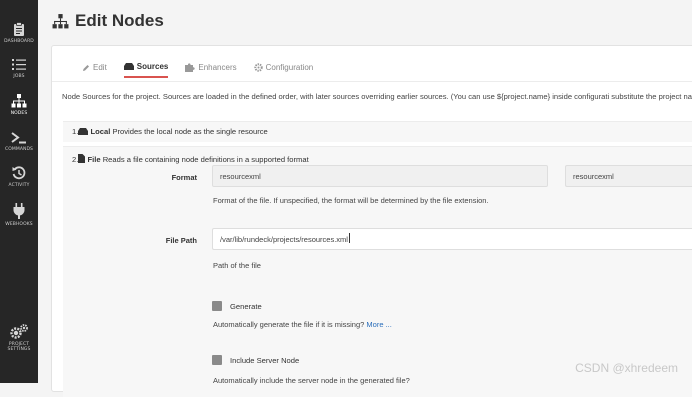  I want to click on sidebar-item-label: WEBHOOKS, so click(19, 224).